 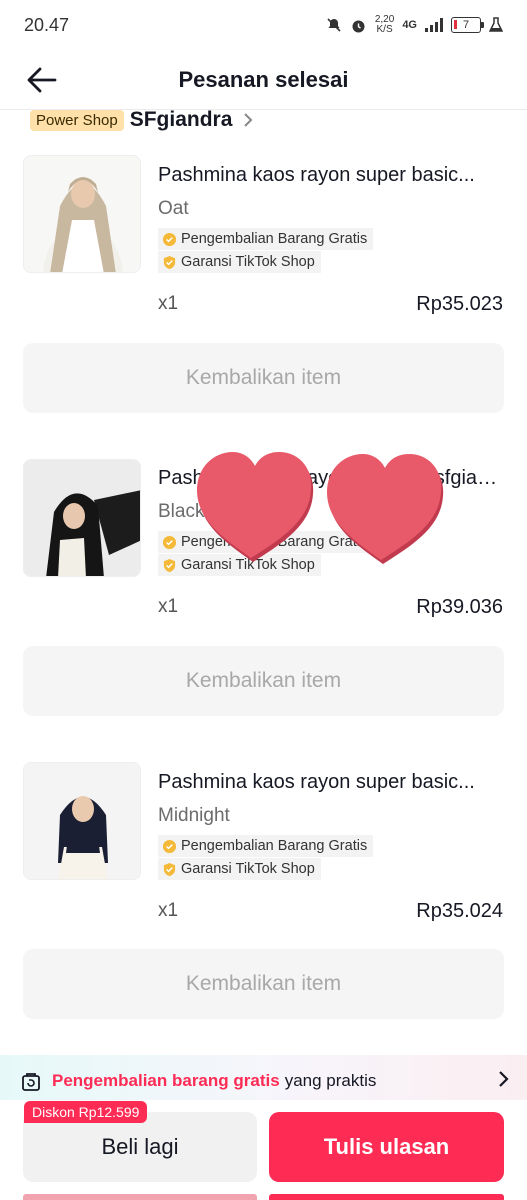 What do you see at coordinates (496, 24) in the screenshot?
I see `flask-icon` at bounding box center [496, 24].